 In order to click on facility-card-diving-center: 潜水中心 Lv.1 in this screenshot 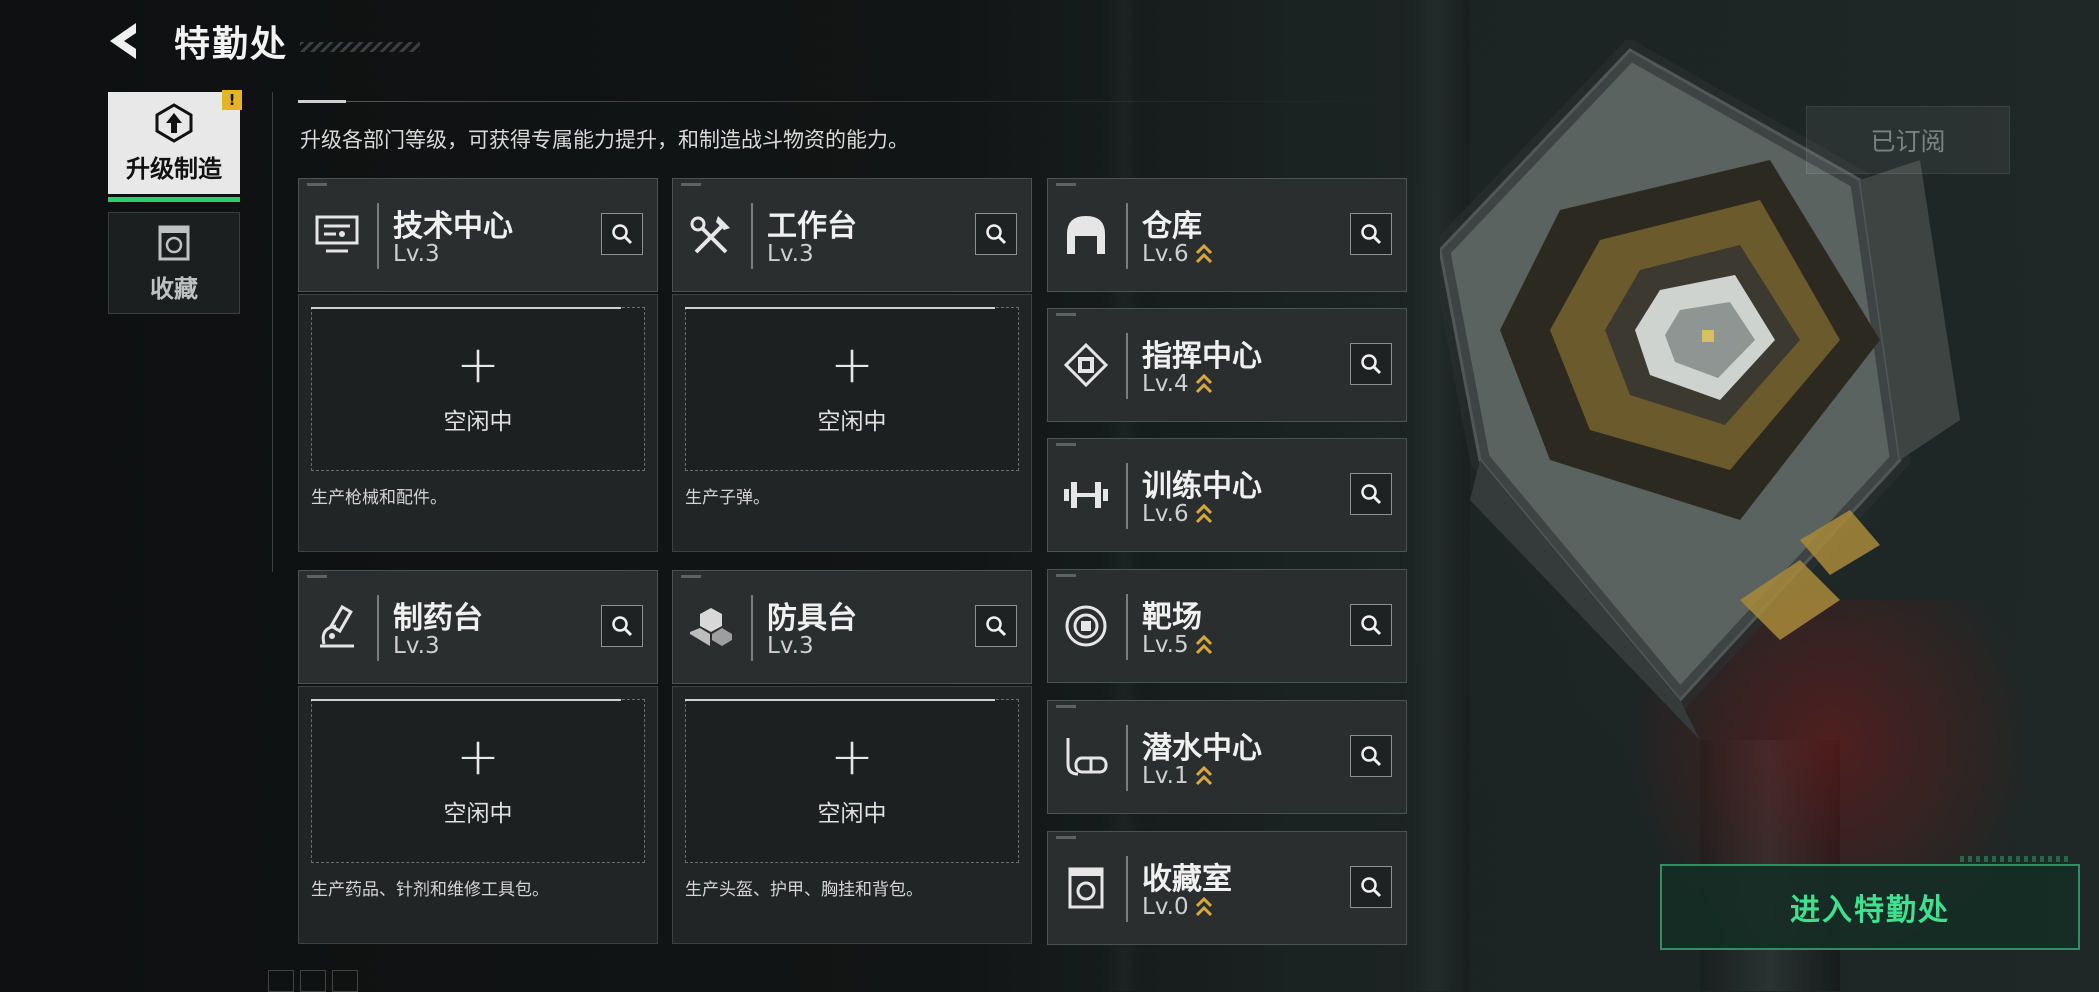, I will do `click(1227, 757)`.